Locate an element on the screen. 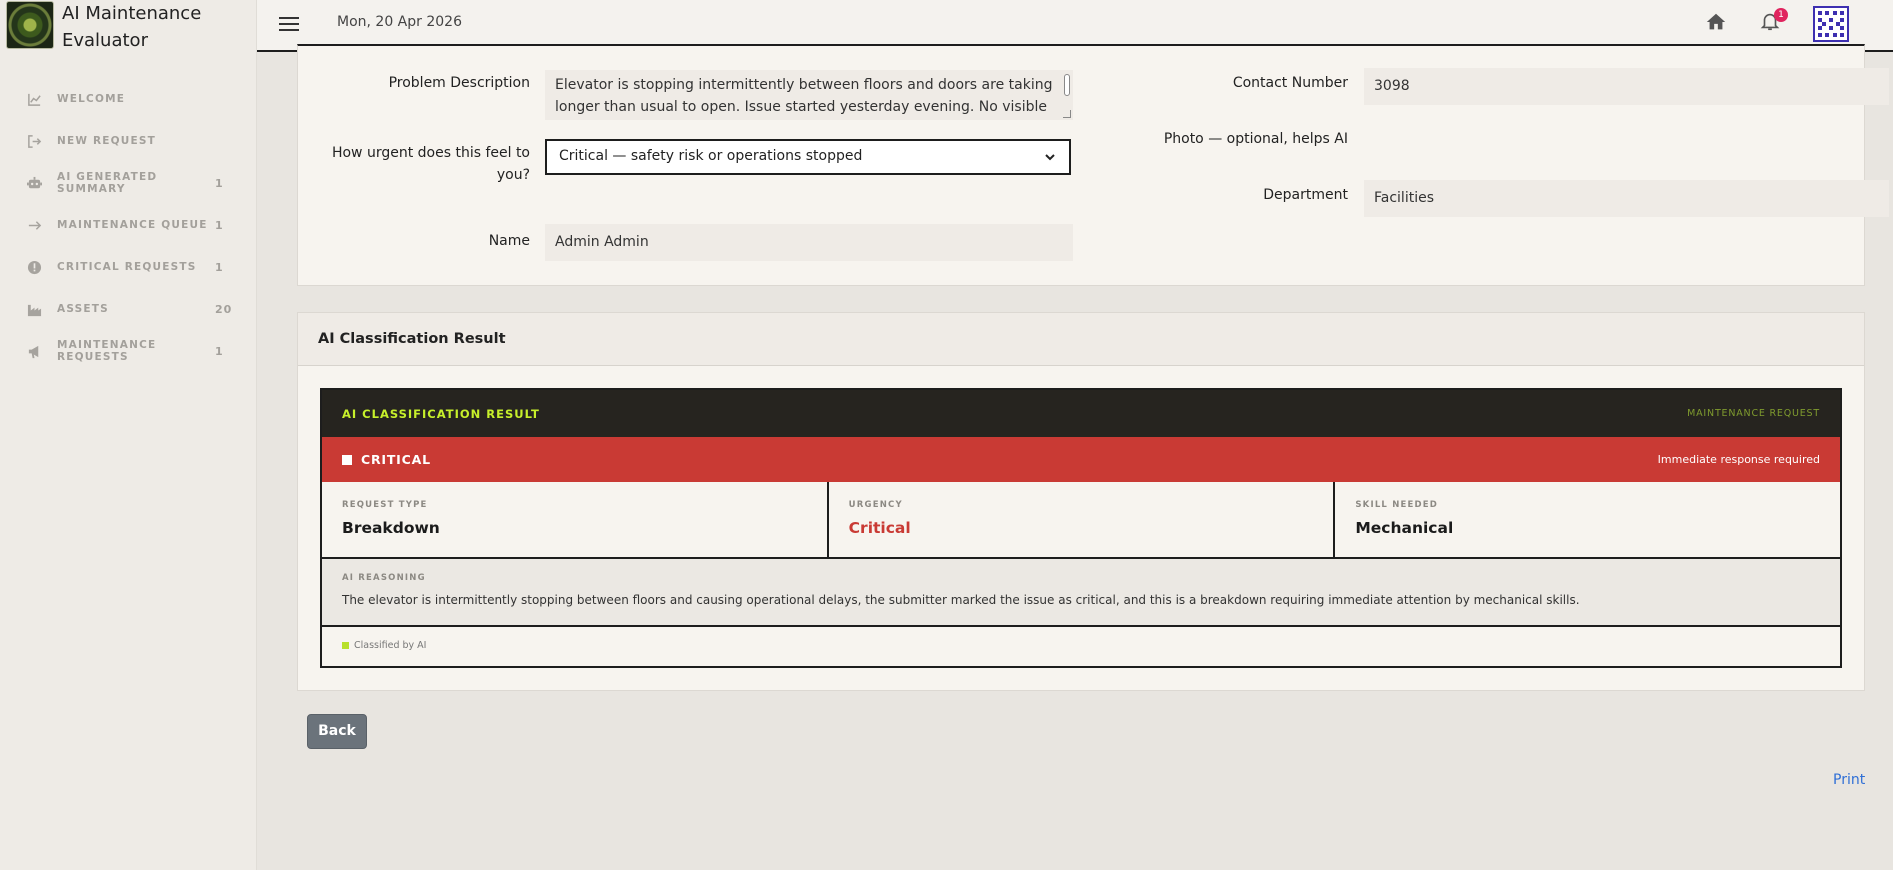 The image size is (1893, 870). classified-by-text: Classified by AI is located at coordinates (390, 645).